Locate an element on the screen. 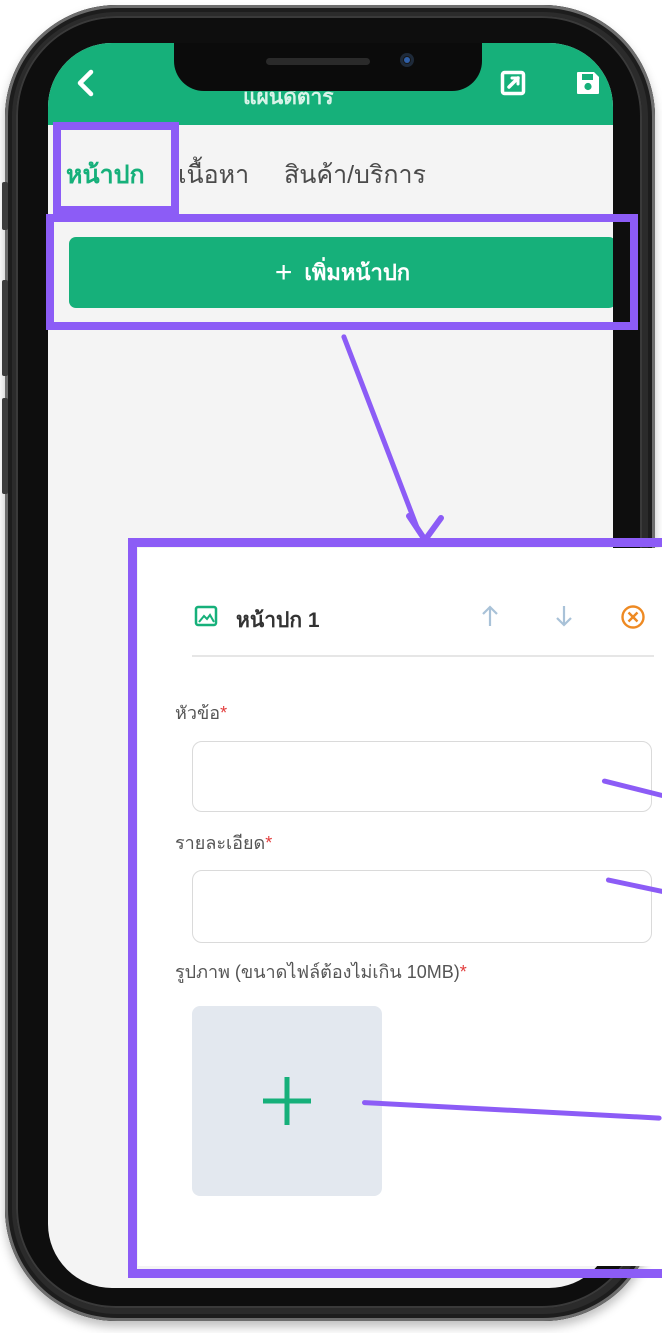 Image resolution: width=662 pixels, height=1333 pixels. card-title: หน้าปก 1 is located at coordinates (278, 620).